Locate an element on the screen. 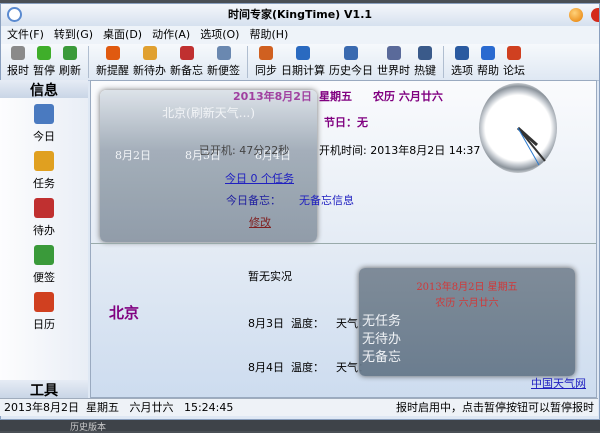 The width and height of the screenshot is (600, 433). memo-label: 今日备忘： is located at coordinates (253, 200).